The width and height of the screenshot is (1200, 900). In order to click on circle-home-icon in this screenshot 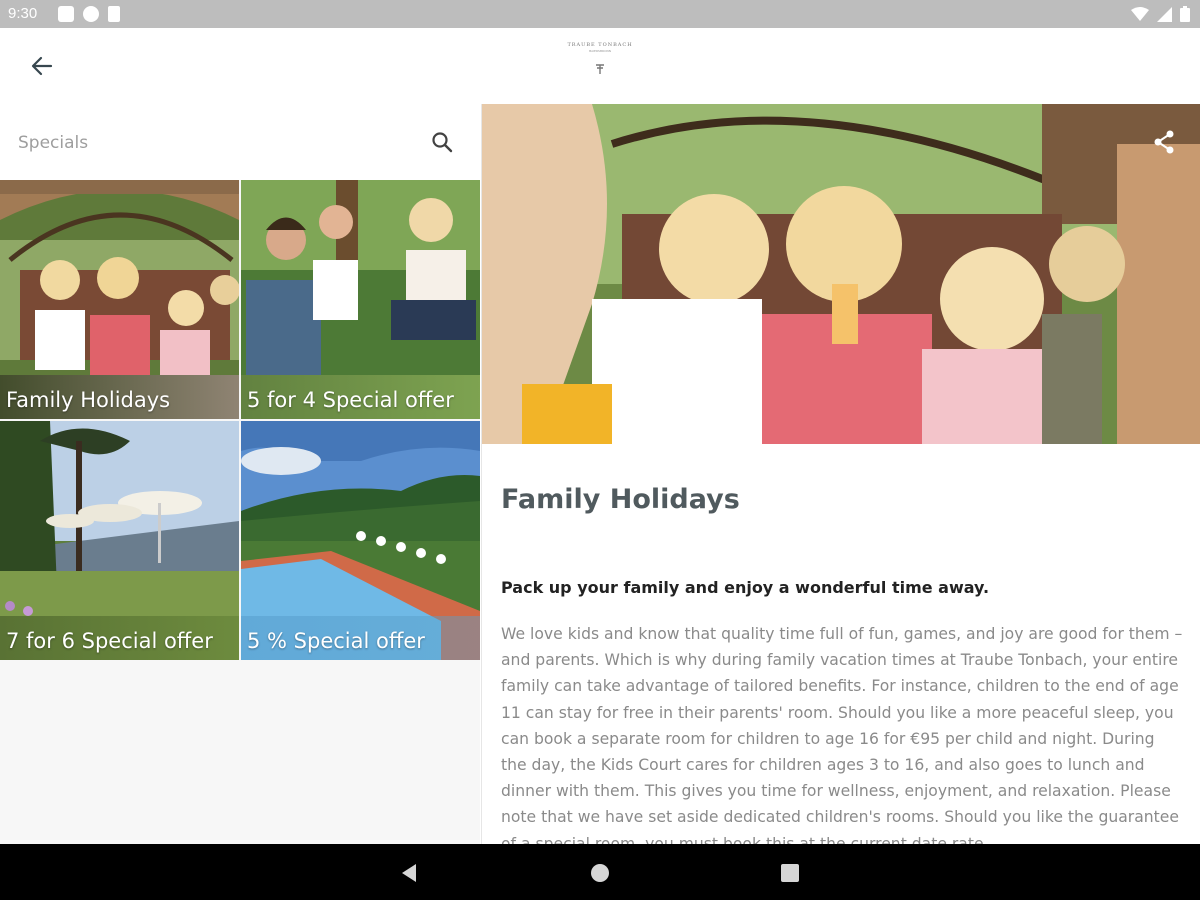, I will do `click(600, 873)`.